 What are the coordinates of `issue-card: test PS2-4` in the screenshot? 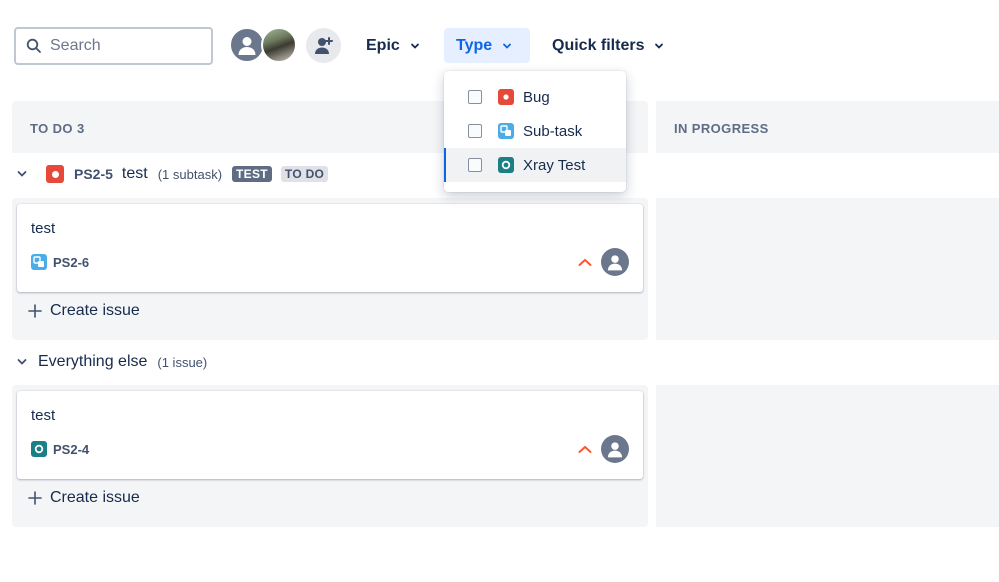 It's located at (330, 435).